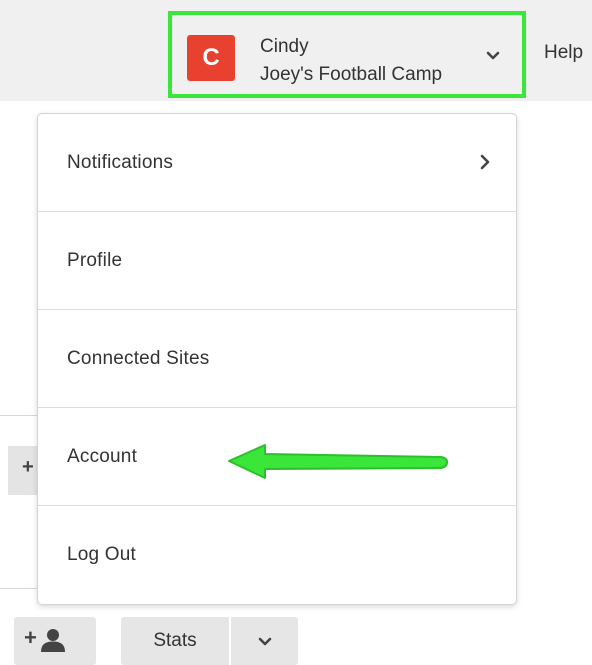 The height and width of the screenshot is (665, 592). Describe the element at coordinates (277, 163) in the screenshot. I see `menu-item-notifications: Notifications` at that location.